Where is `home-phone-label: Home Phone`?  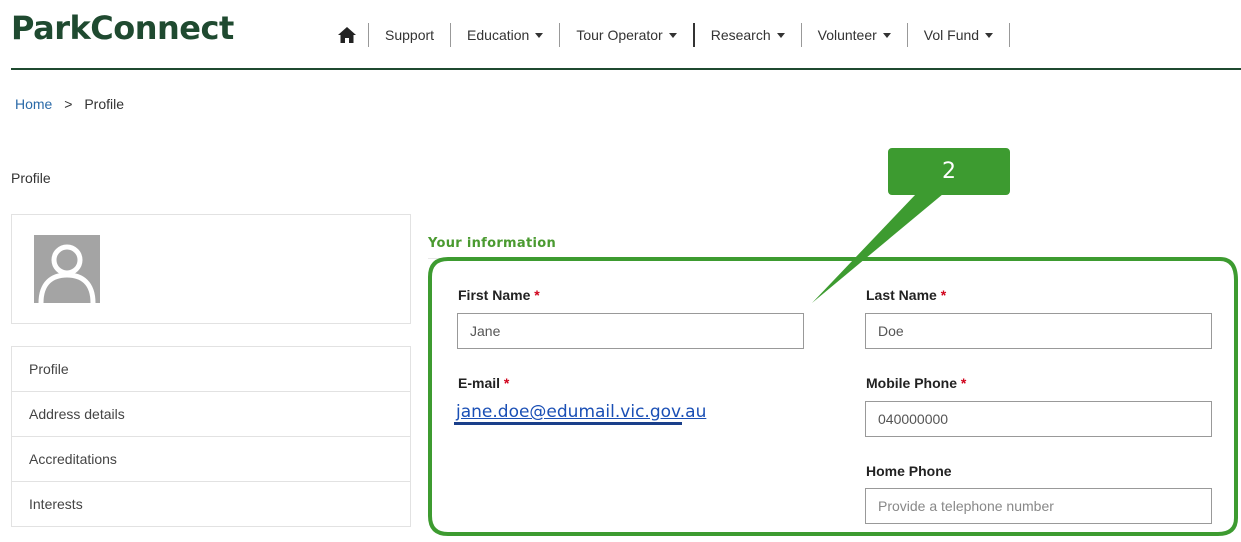 home-phone-label: Home Phone is located at coordinates (909, 471).